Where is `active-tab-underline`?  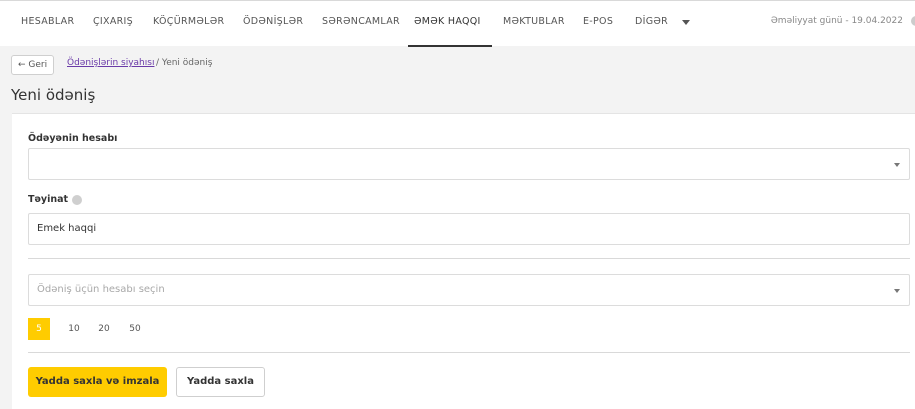
active-tab-underline is located at coordinates (450, 46).